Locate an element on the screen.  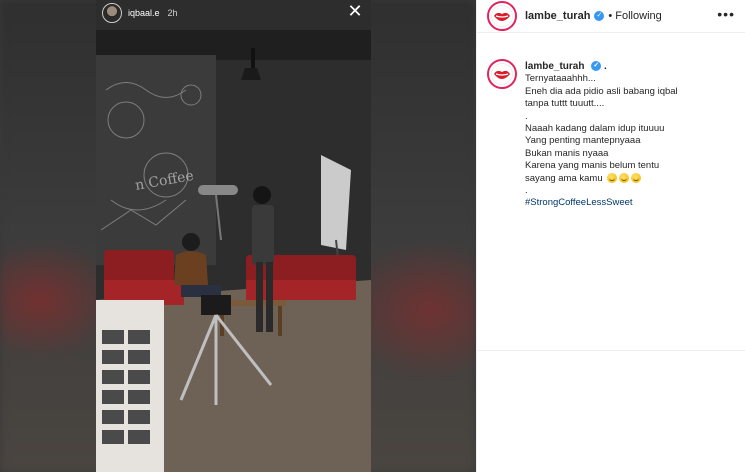
caption-line: Naaah kadang dalam idup ituuuu is located at coordinates (595, 129).